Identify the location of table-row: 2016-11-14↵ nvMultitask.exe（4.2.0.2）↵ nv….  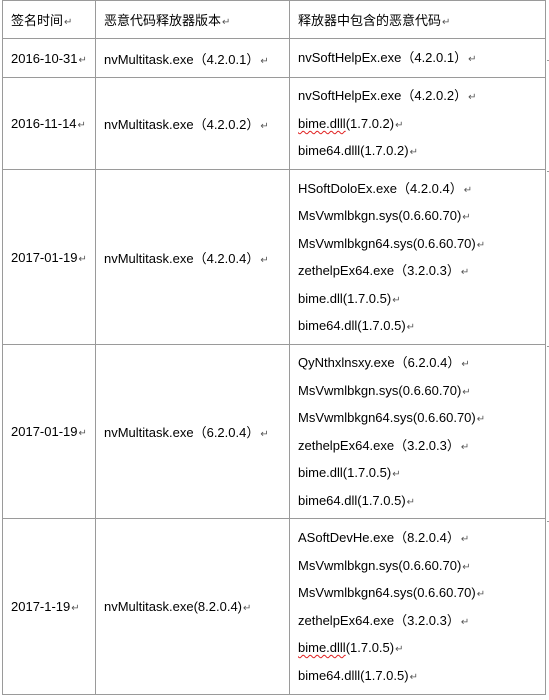
(274, 123).